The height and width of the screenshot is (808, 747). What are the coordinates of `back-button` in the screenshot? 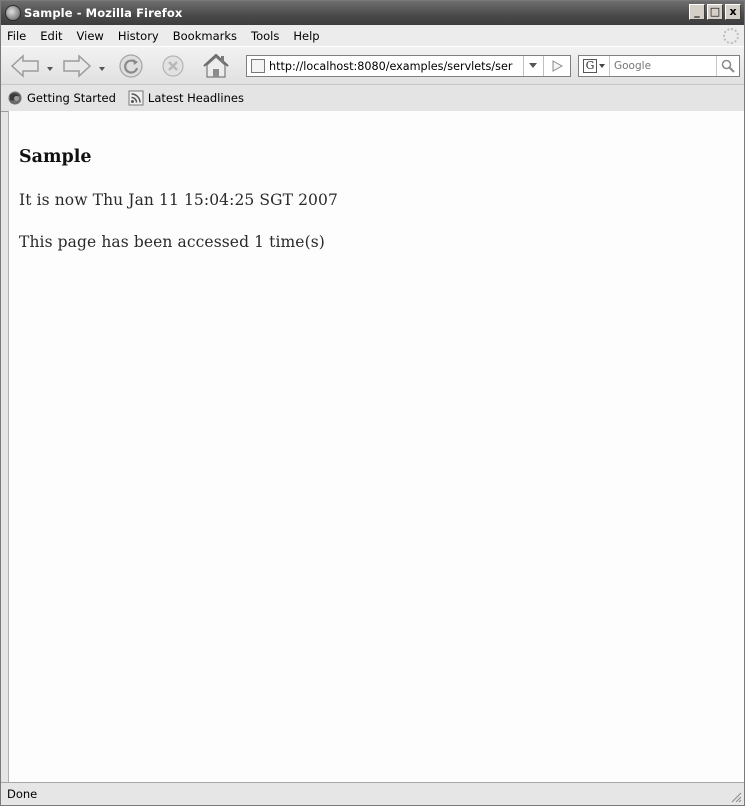 It's located at (25, 68).